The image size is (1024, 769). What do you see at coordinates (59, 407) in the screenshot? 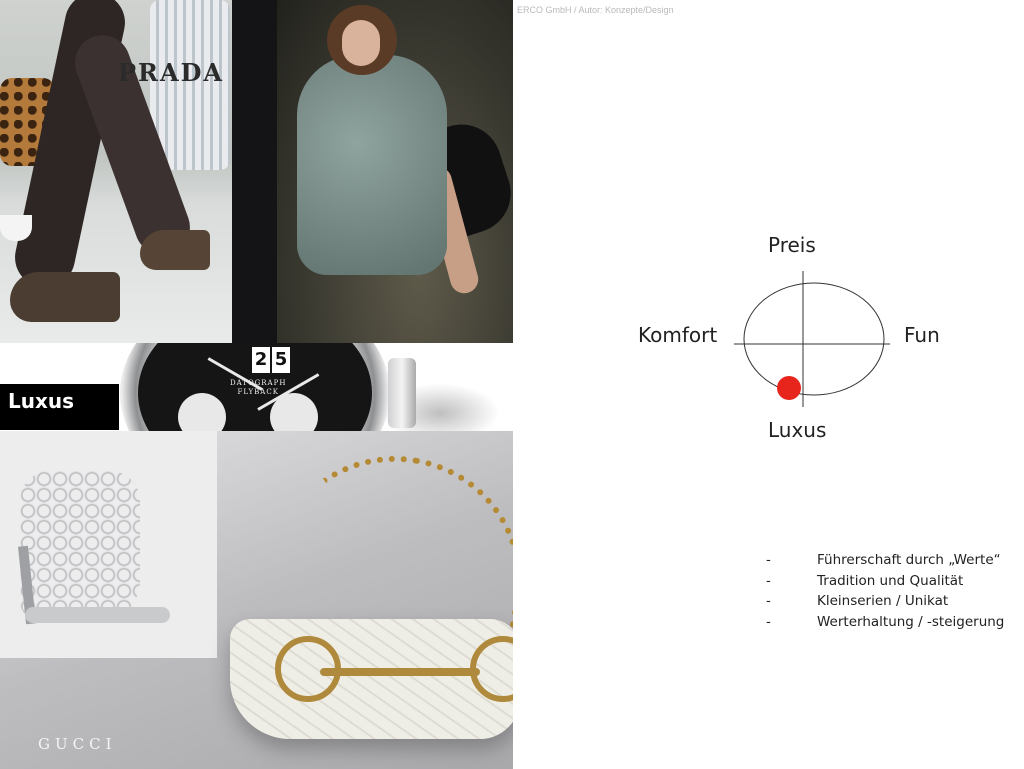
I see `section-label: Luxus` at bounding box center [59, 407].